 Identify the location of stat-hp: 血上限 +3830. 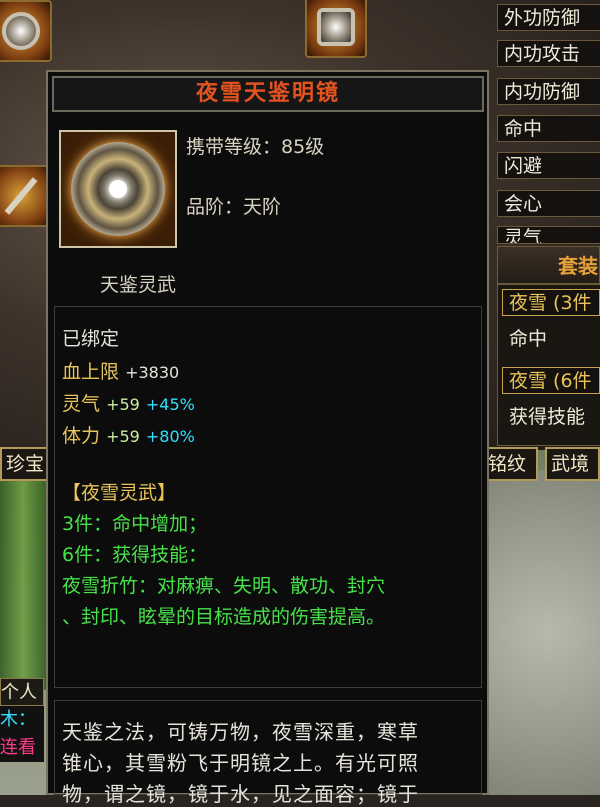
(120, 370).